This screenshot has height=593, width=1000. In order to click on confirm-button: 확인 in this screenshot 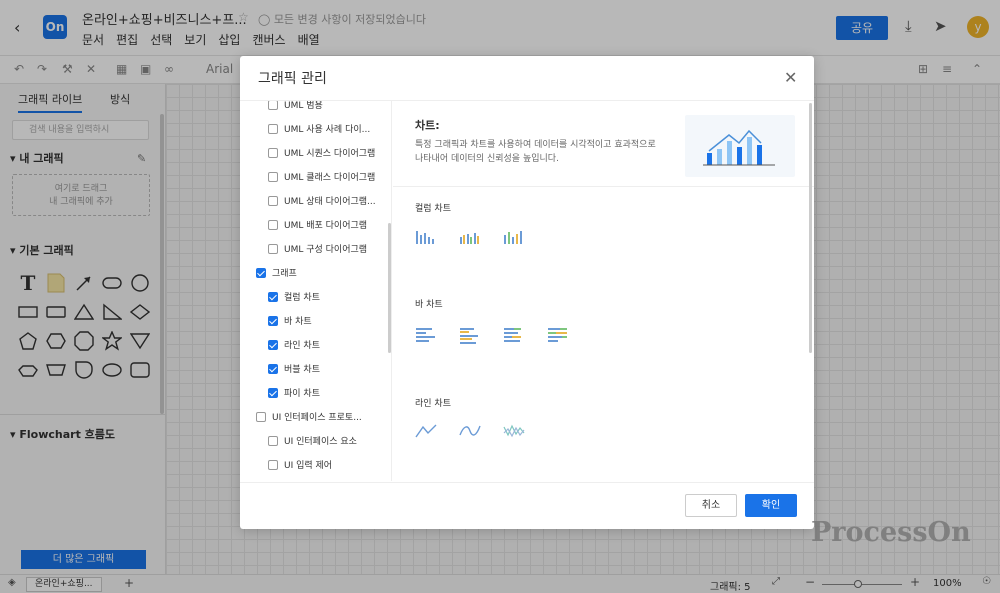, I will do `click(771, 505)`.